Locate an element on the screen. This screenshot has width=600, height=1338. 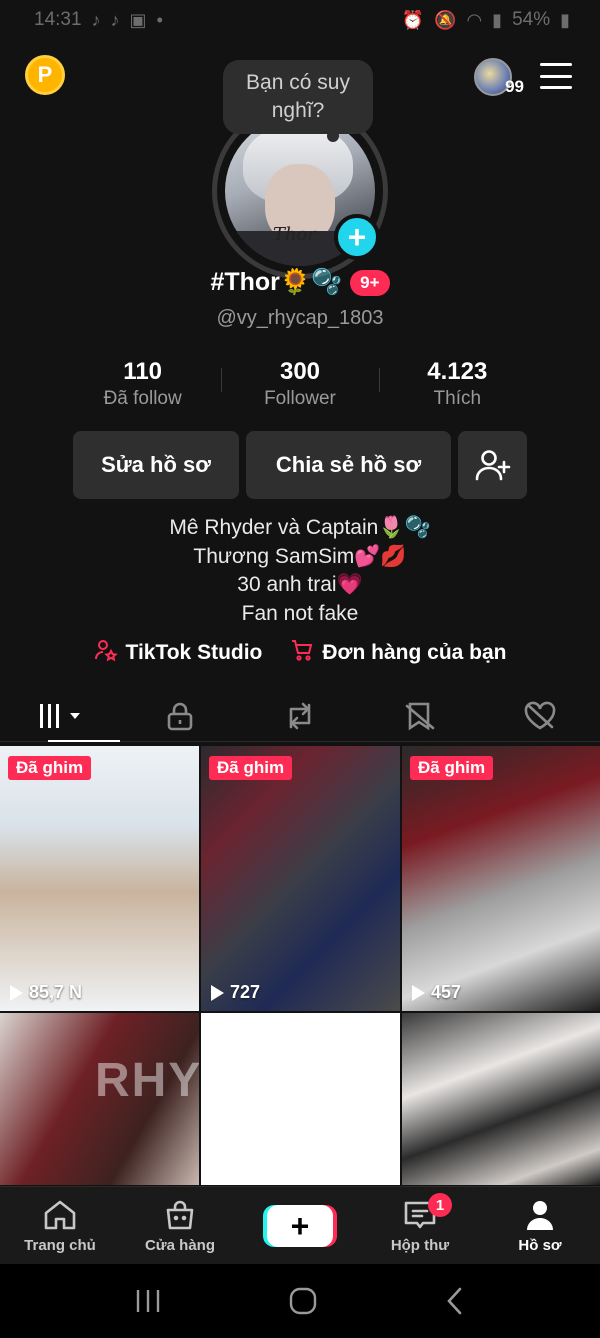
status-right: ⏰ 🔕 ◠ ▮ 54% ▮ is located at coordinates (486, 20).